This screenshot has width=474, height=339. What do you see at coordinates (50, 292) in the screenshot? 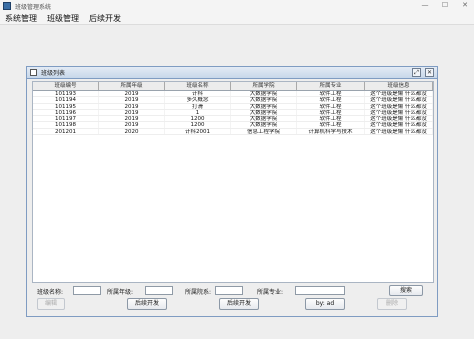
I see `class-name-label: 班级名称:` at bounding box center [50, 292].